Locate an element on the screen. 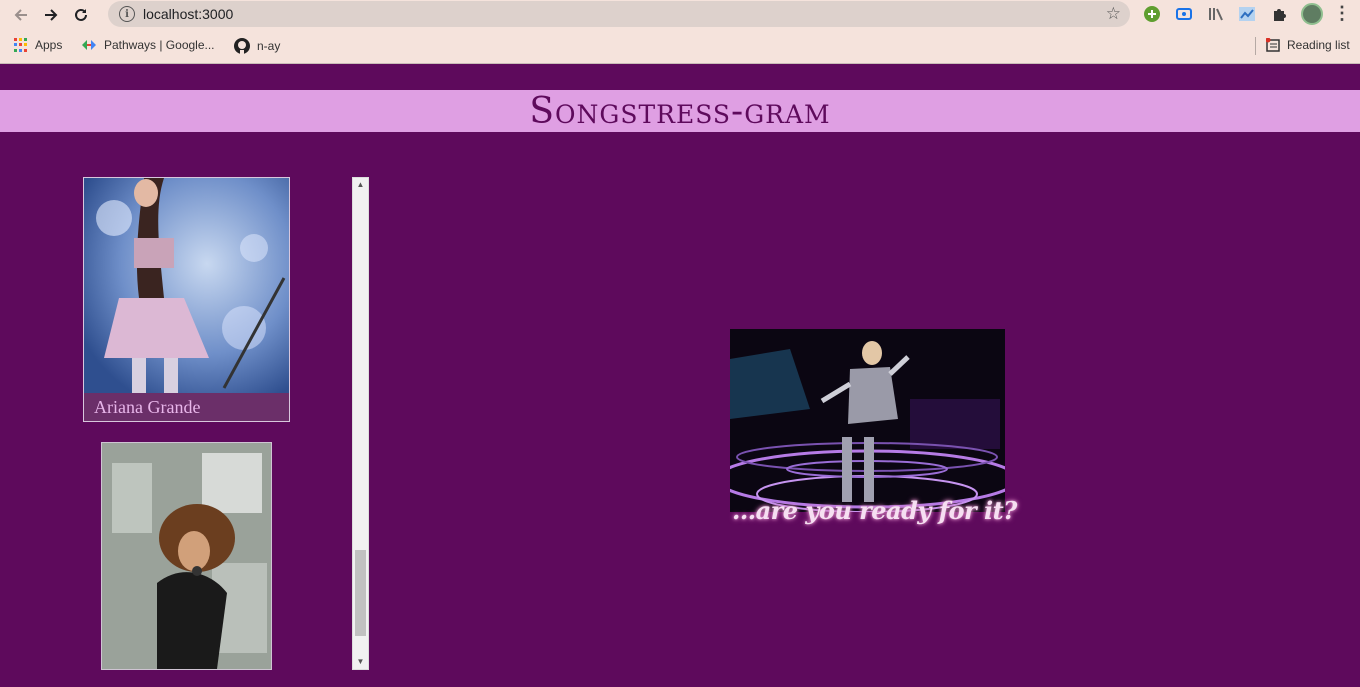 The width and height of the screenshot is (1360, 687). extensions-puzzle-icon is located at coordinates (1280, 14).